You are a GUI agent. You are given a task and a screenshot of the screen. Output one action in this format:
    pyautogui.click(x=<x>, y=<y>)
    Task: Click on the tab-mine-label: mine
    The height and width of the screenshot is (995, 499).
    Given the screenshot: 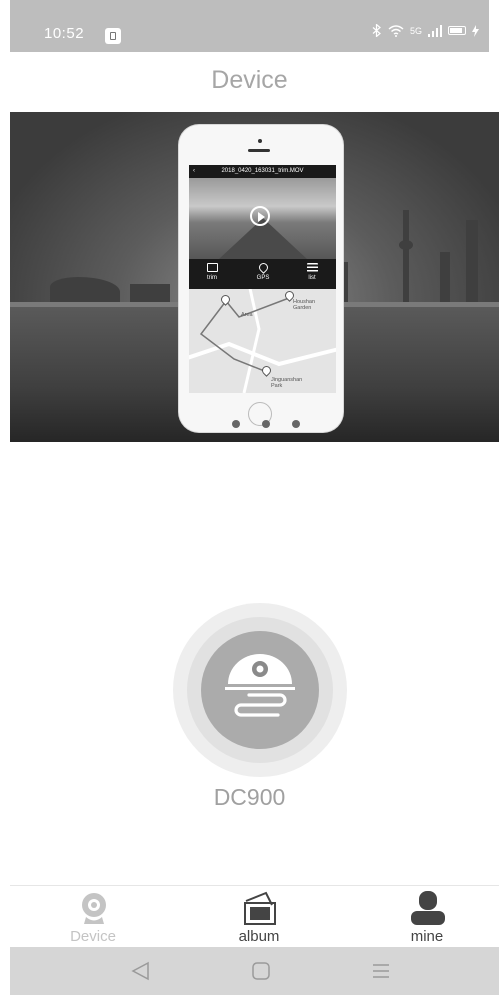 What is the action you would take?
    pyautogui.click(x=427, y=936)
    